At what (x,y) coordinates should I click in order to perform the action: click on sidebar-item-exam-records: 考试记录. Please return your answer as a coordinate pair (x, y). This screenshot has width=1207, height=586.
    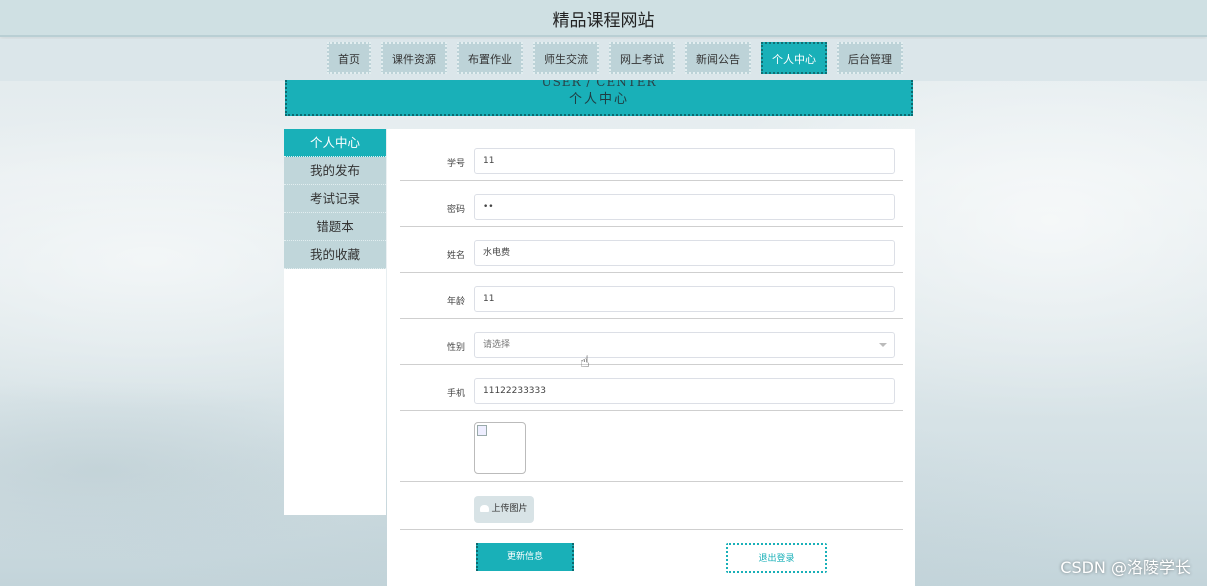
    Looking at the image, I should click on (335, 199).